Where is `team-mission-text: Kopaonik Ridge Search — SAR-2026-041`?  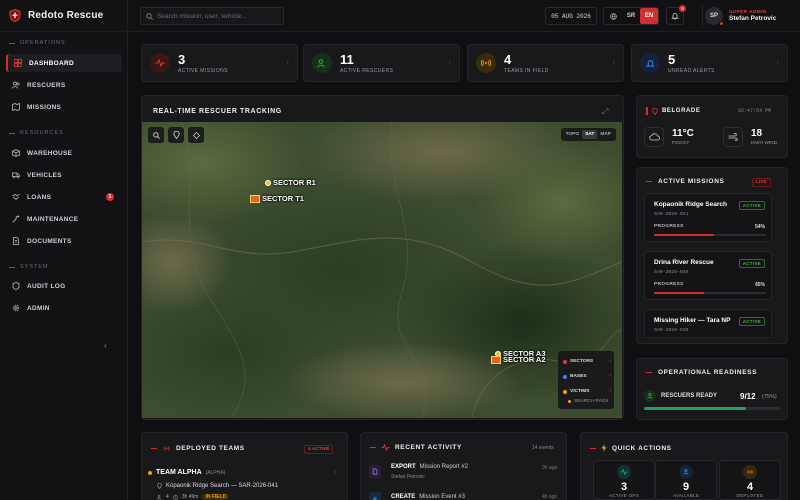 team-mission-text: Kopaonik Ridge Search — SAR-2026-041 is located at coordinates (222, 486).